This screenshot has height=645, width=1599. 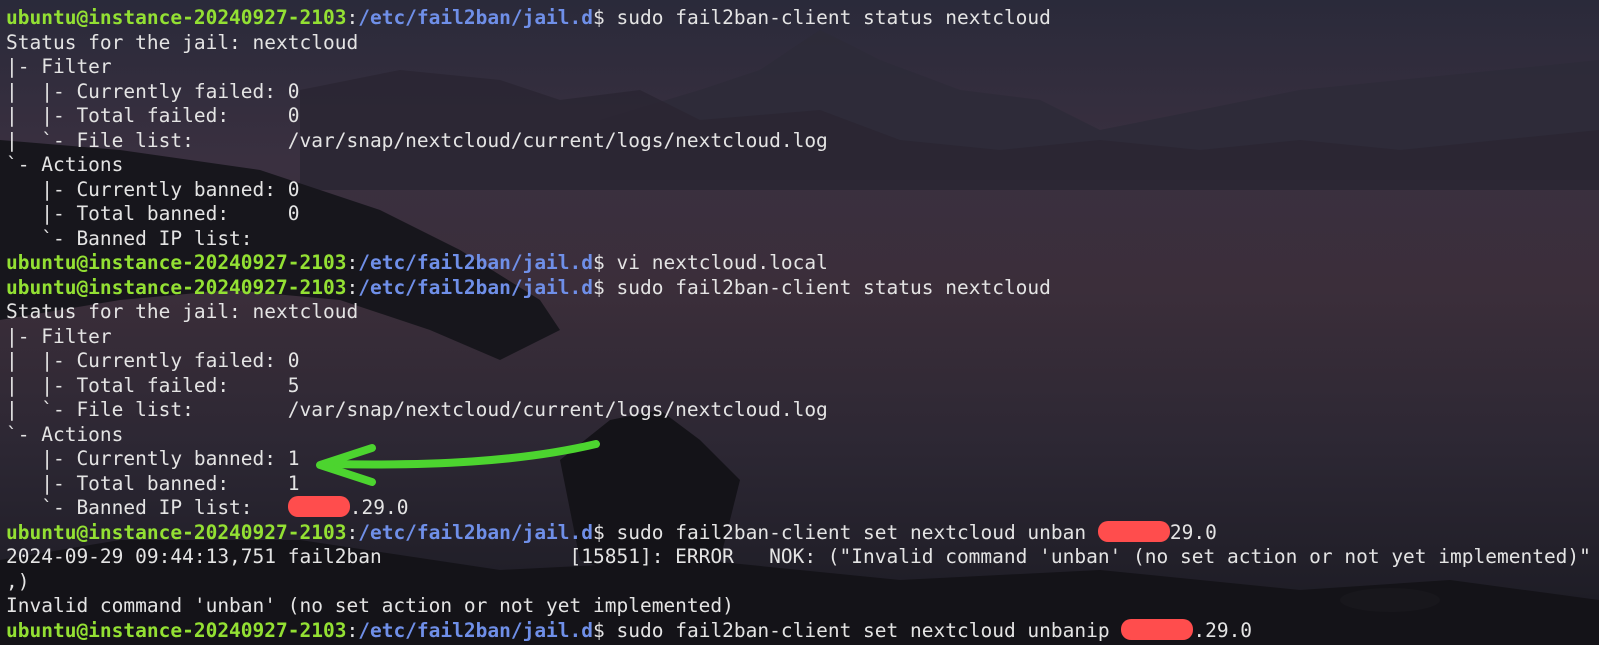 I want to click on output-text: |- Total banned: 1, so click(x=153, y=483).